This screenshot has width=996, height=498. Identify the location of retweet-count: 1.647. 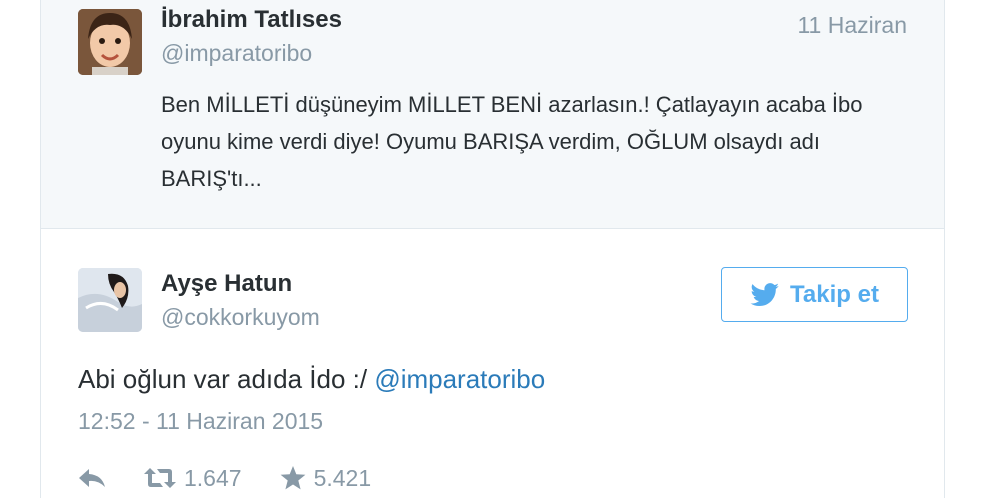
(213, 477).